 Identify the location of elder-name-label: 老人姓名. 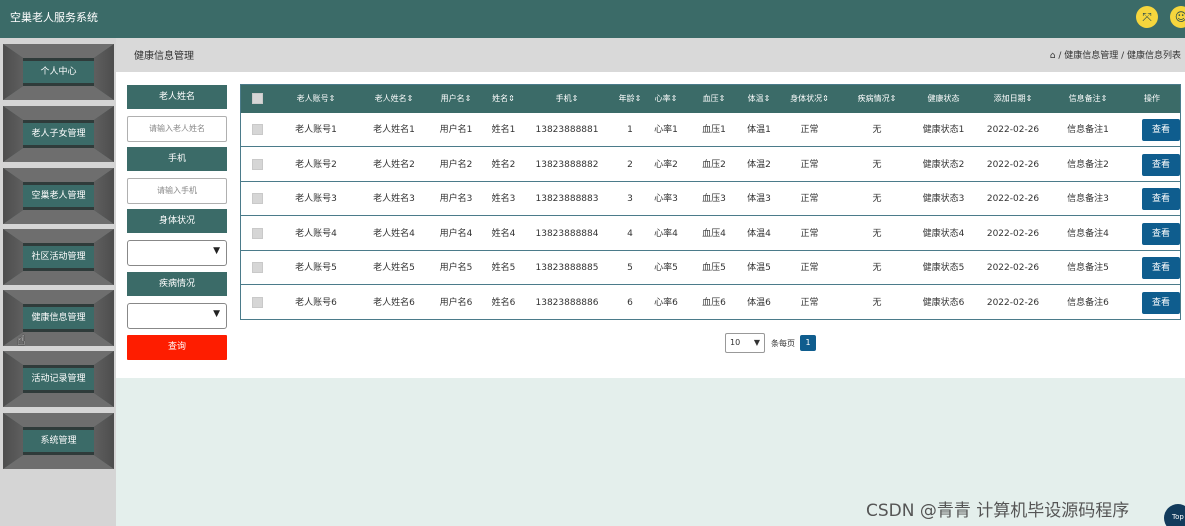
(177, 97).